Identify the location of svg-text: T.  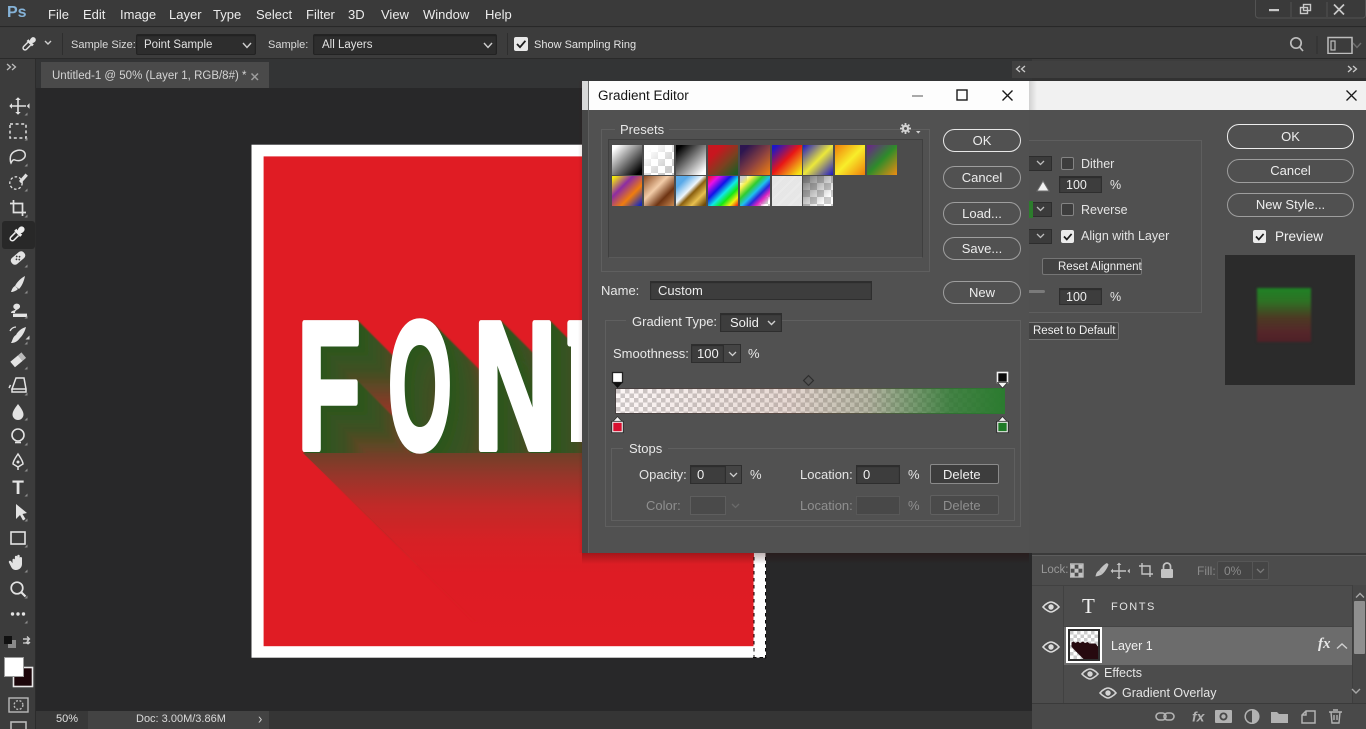
(18, 488).